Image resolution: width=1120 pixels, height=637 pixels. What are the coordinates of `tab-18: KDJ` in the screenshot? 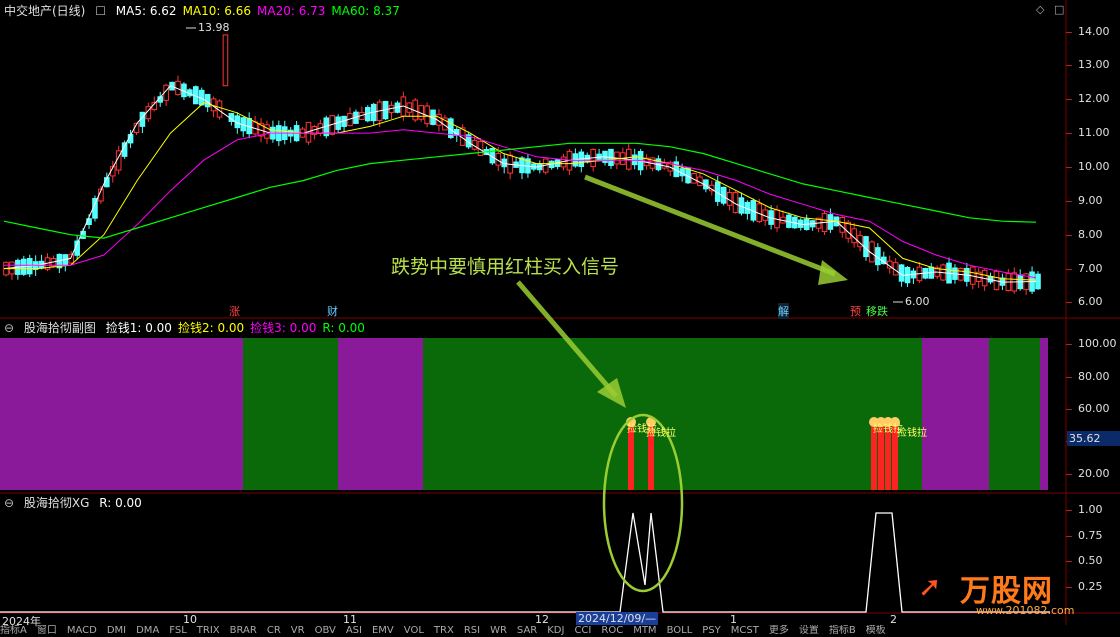 It's located at (555, 630).